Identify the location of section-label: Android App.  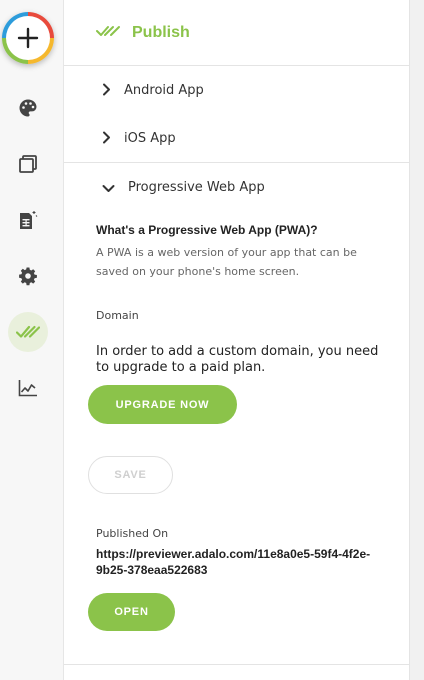
(164, 90).